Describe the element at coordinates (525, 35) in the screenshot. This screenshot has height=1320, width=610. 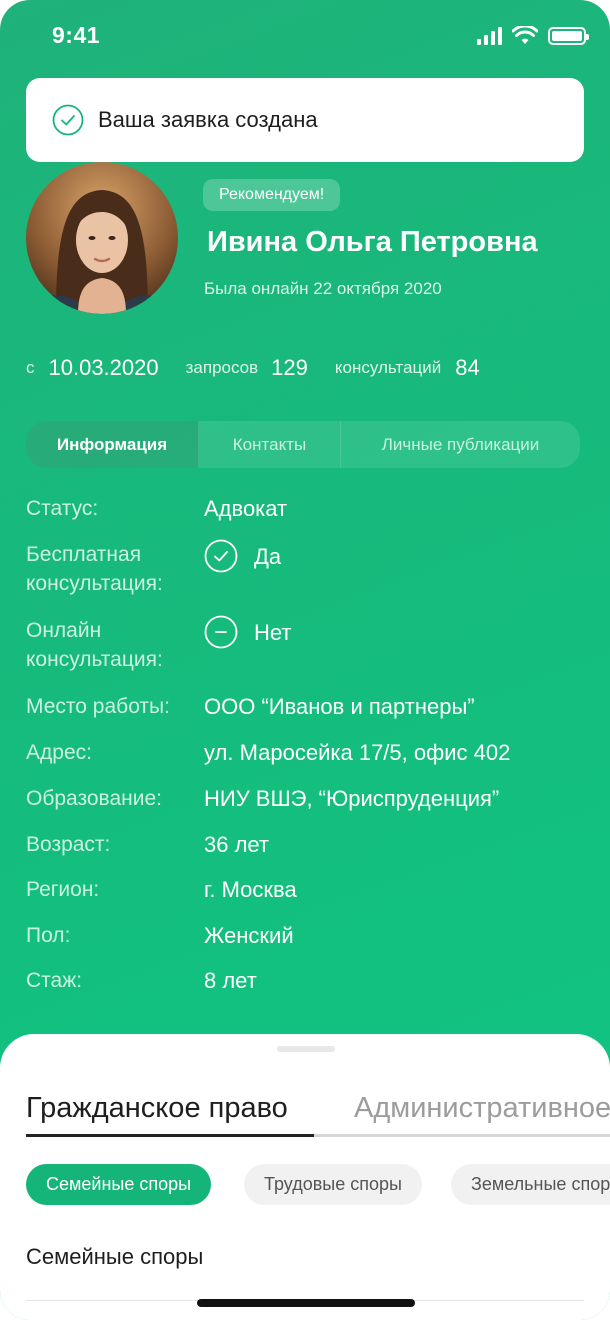
I see `wifi-icon` at that location.